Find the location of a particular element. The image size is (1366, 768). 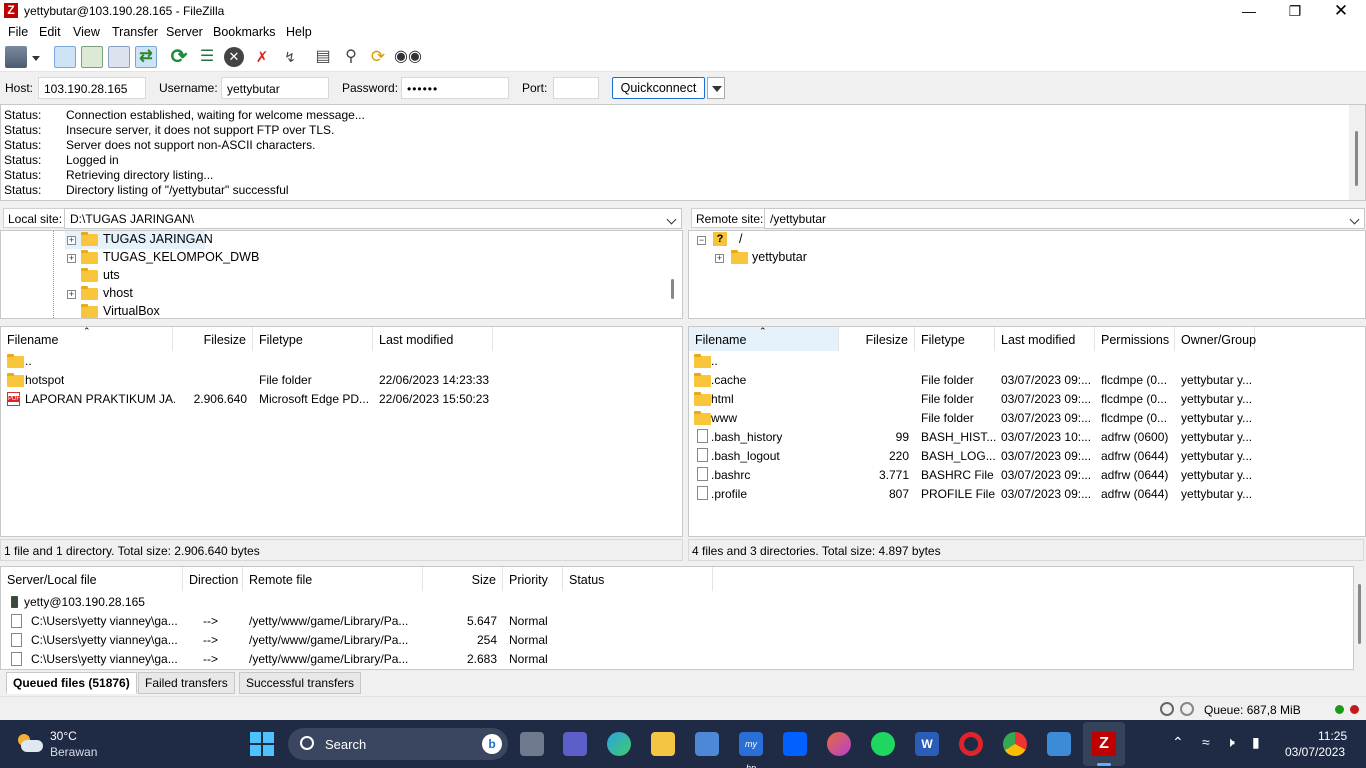

collapse-icon: − is located at coordinates (701, 240).